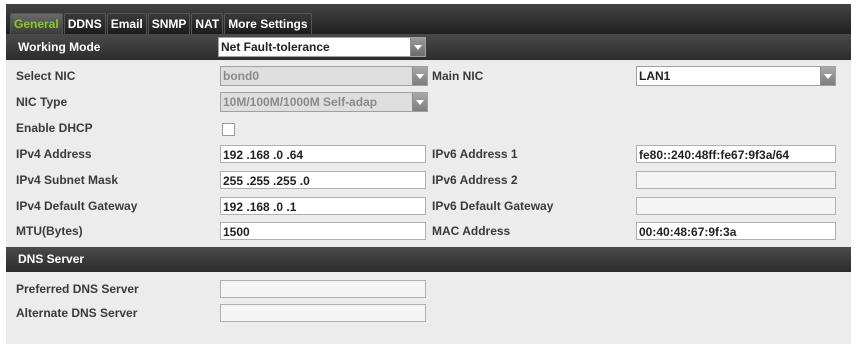 The height and width of the screenshot is (348, 862). Describe the element at coordinates (323, 289) in the screenshot. I see `preferred-dns-input` at that location.